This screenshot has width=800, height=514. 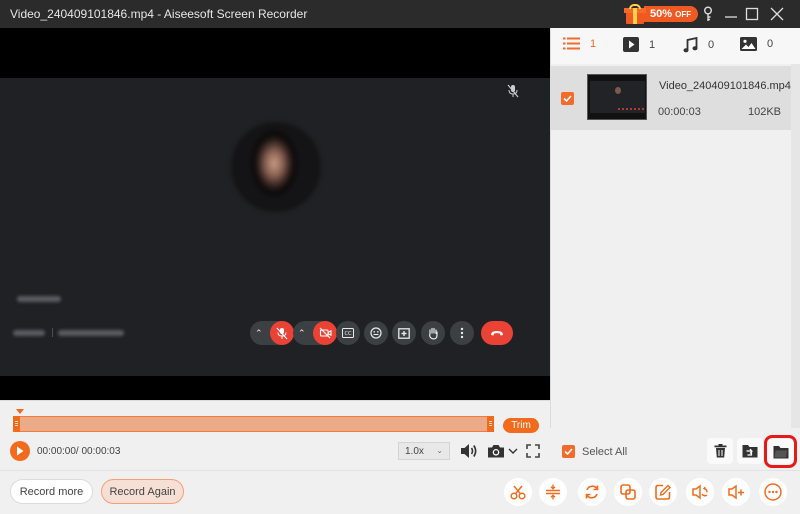 I want to click on sale-suffix: OFF, so click(x=683, y=14).